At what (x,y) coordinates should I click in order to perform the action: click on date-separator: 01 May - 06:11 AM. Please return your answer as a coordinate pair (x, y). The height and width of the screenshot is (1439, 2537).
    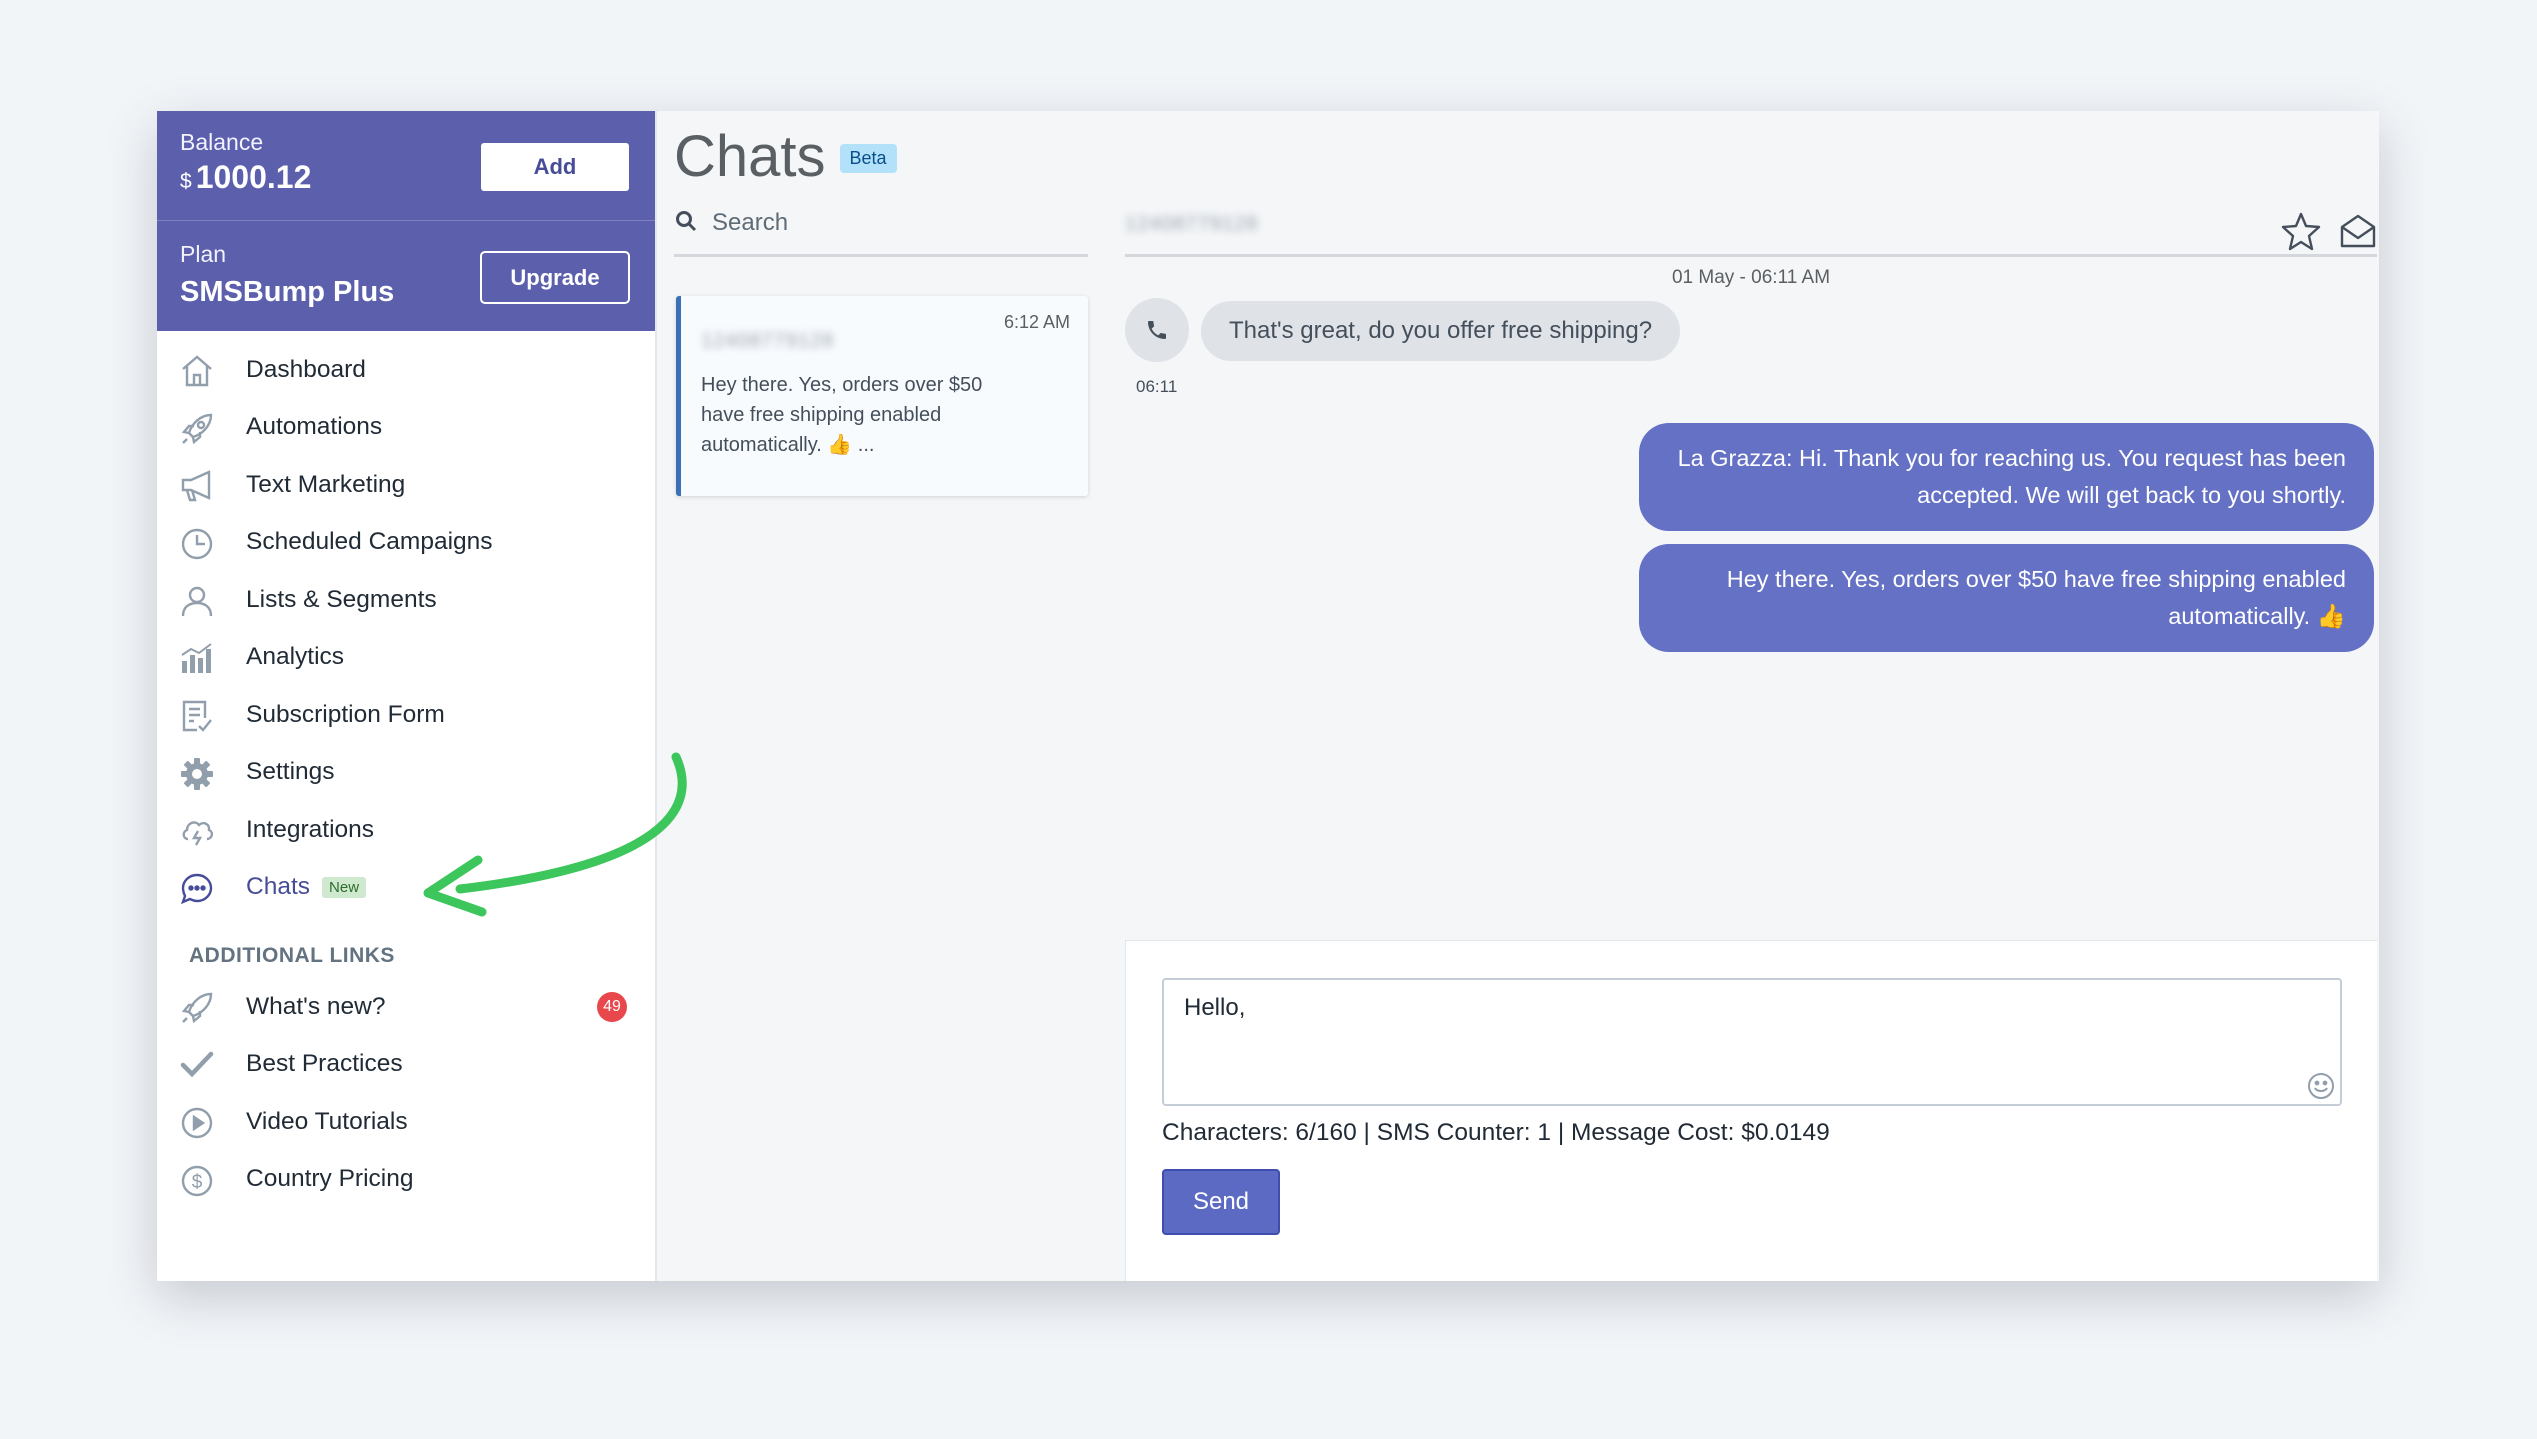
    Looking at the image, I should click on (1751, 277).